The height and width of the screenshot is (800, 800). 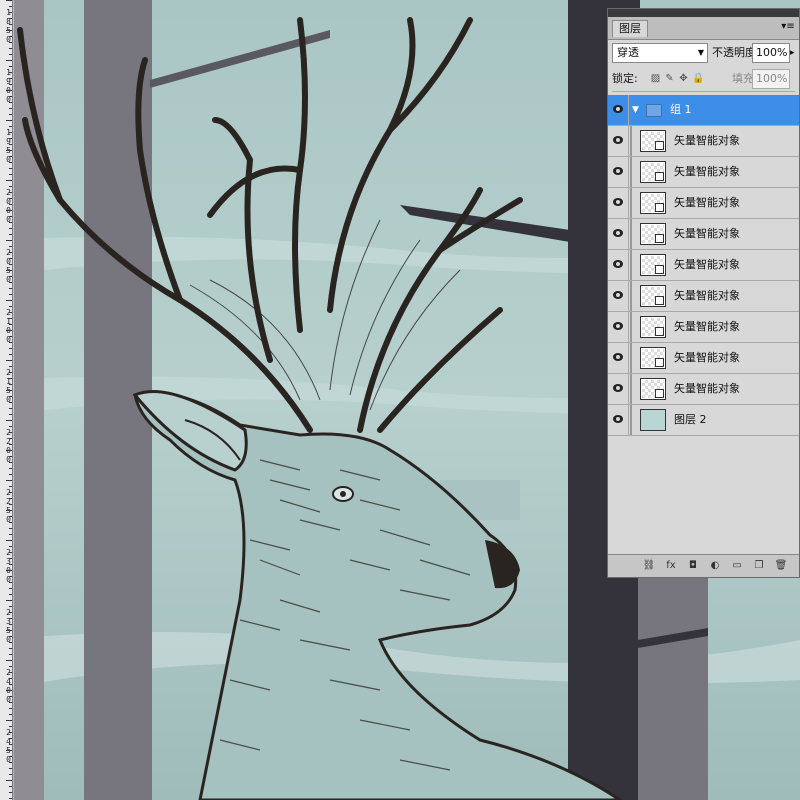 I want to click on blend-mode-select: 穿透 ▼, so click(x=660, y=53).